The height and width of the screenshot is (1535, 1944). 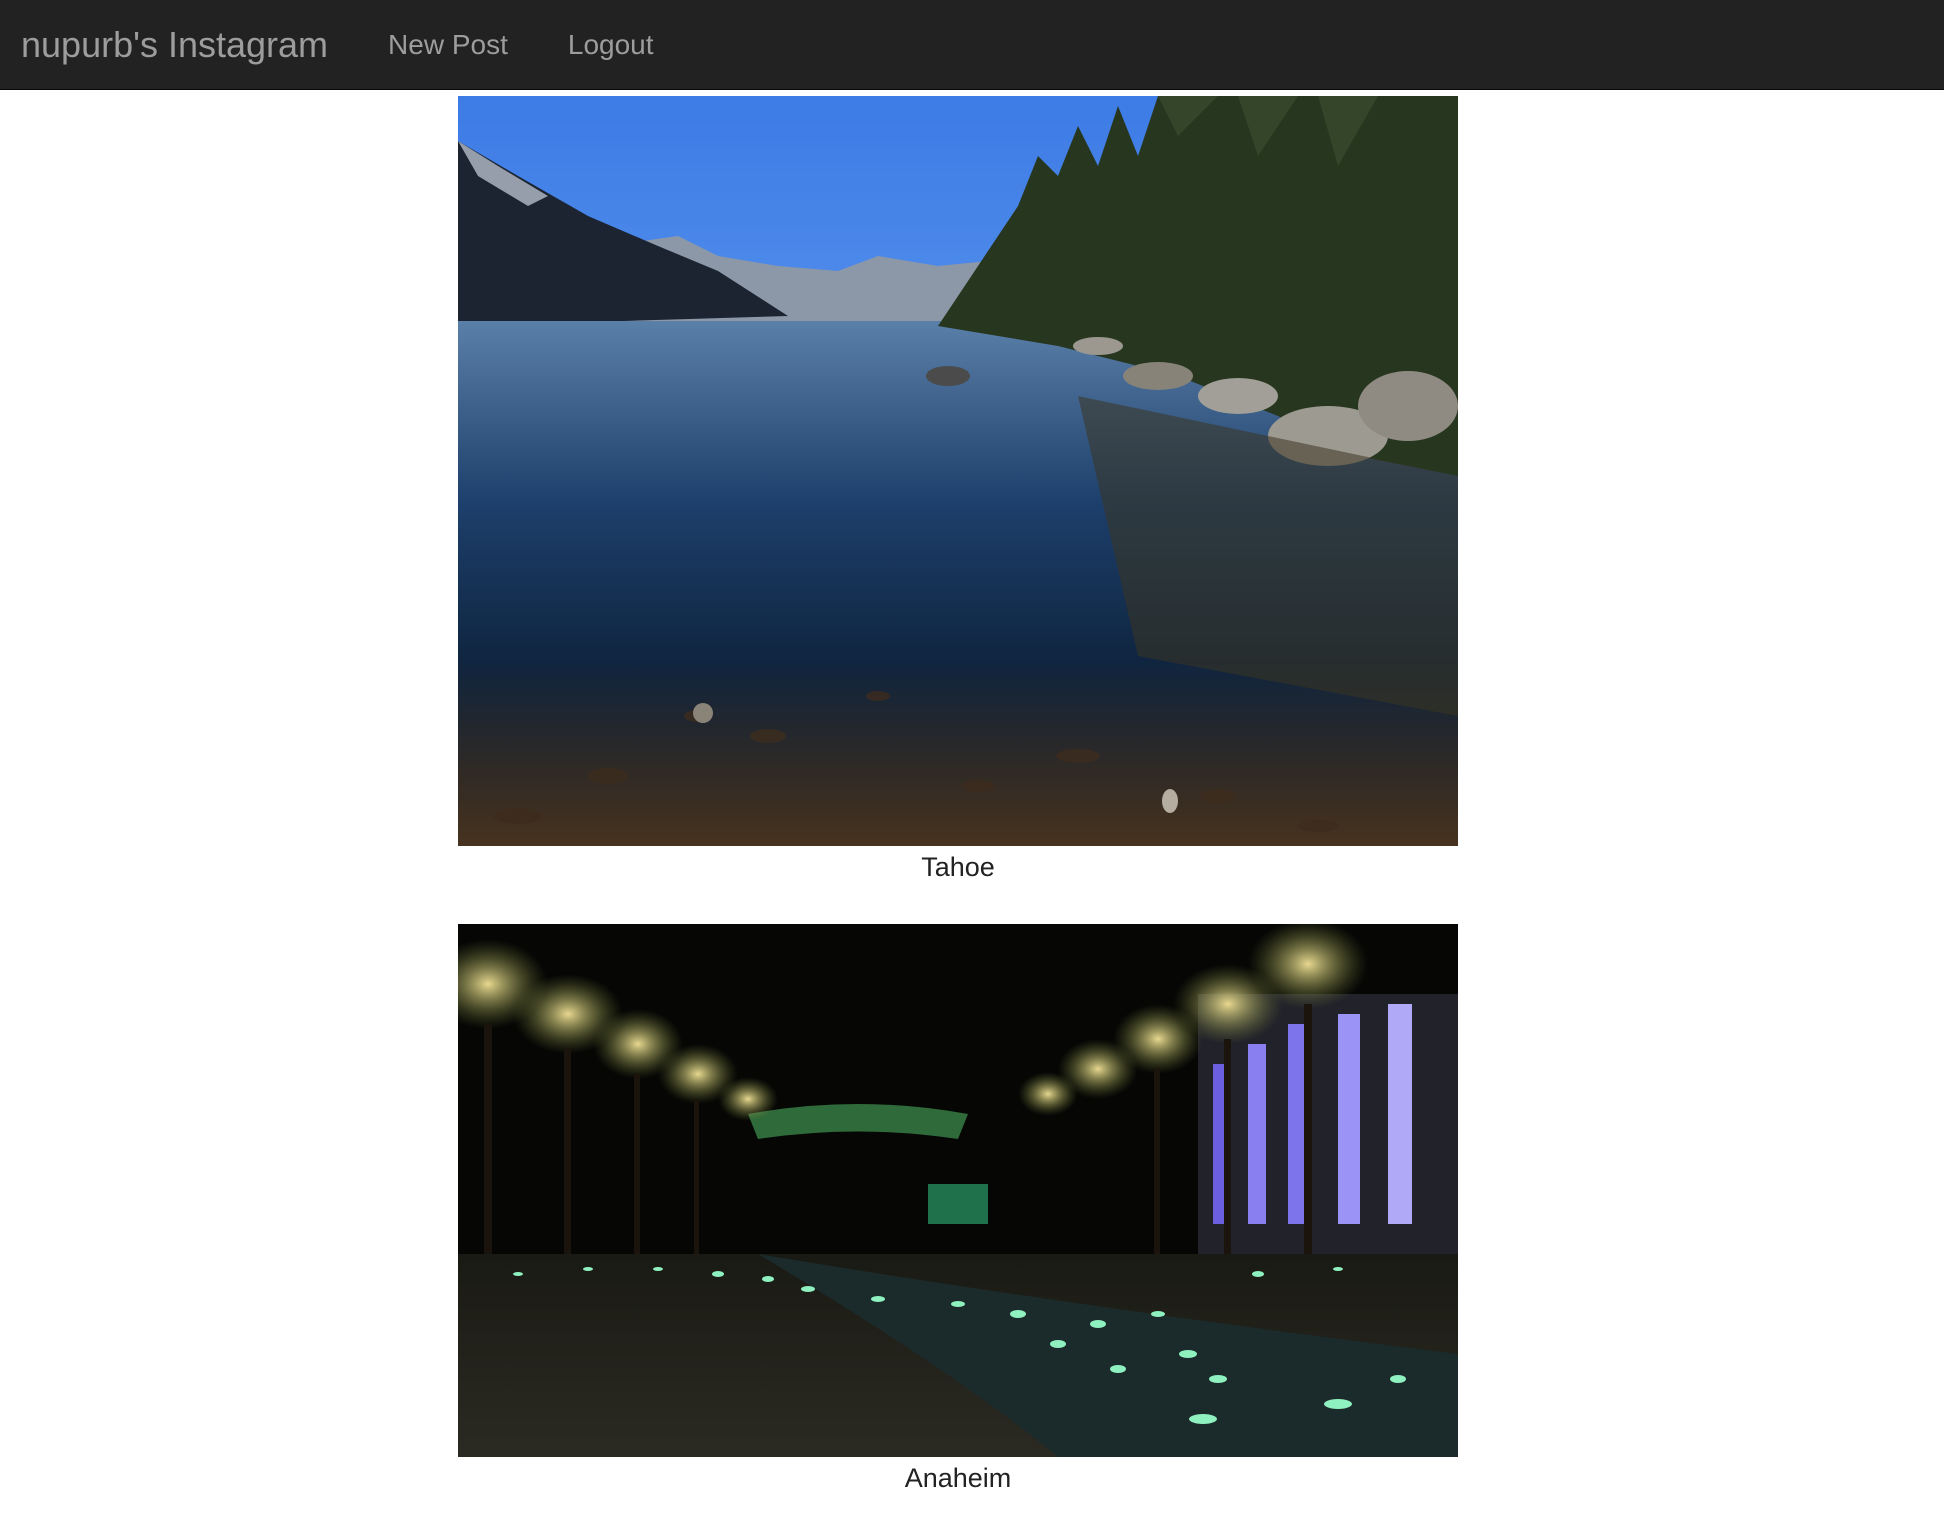 What do you see at coordinates (972, 45) in the screenshot?
I see `top-navbar: nupurb's Instagram New Post Logout` at bounding box center [972, 45].